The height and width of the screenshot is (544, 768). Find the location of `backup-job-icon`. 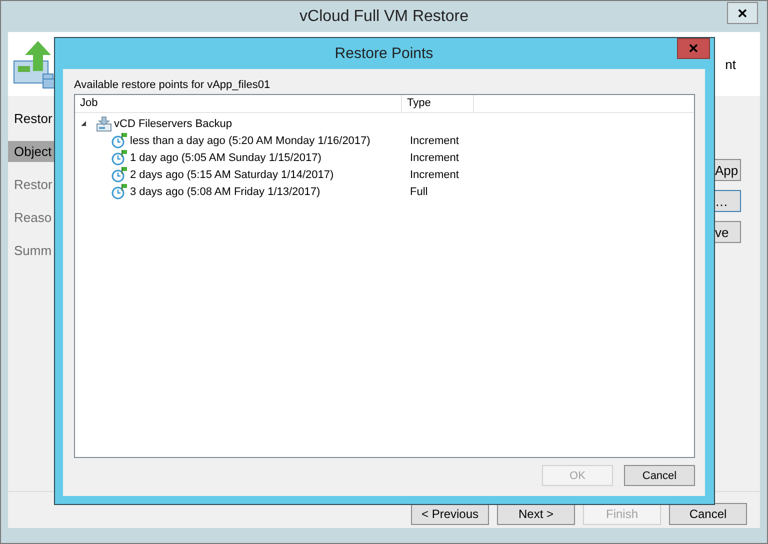

backup-job-icon is located at coordinates (104, 124).